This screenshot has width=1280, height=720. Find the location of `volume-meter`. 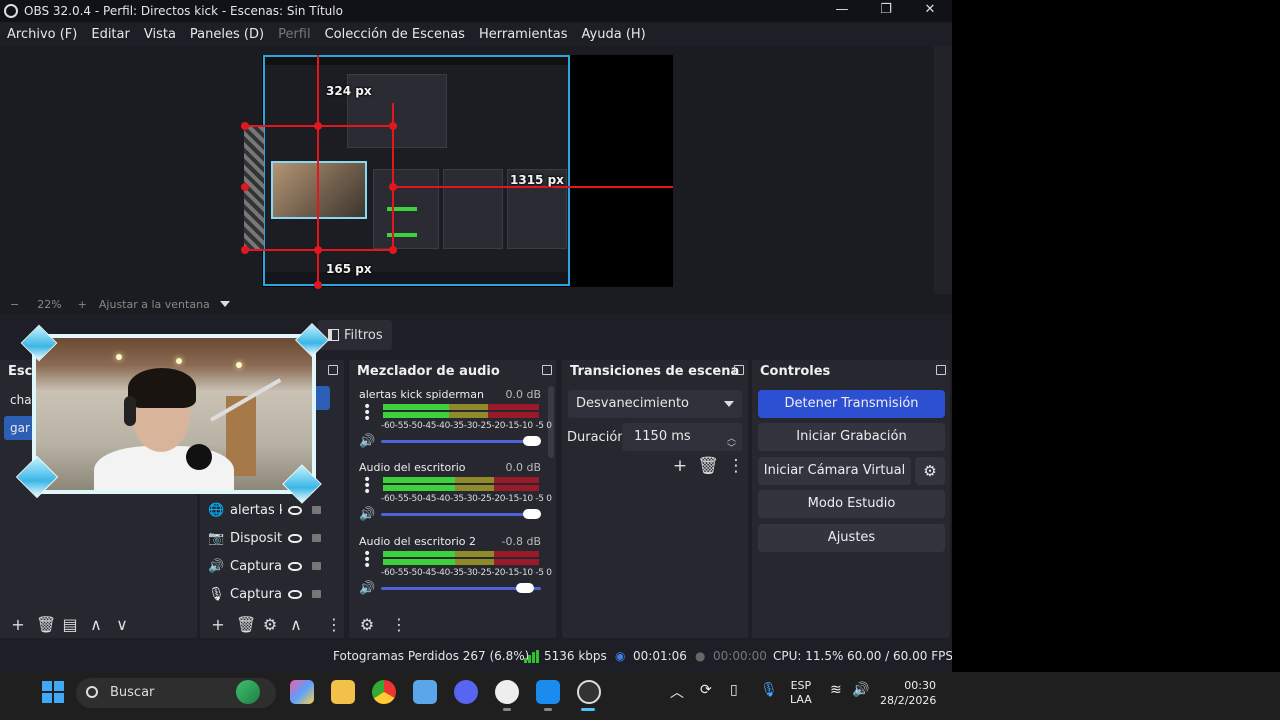

volume-meter is located at coordinates (462, 559).